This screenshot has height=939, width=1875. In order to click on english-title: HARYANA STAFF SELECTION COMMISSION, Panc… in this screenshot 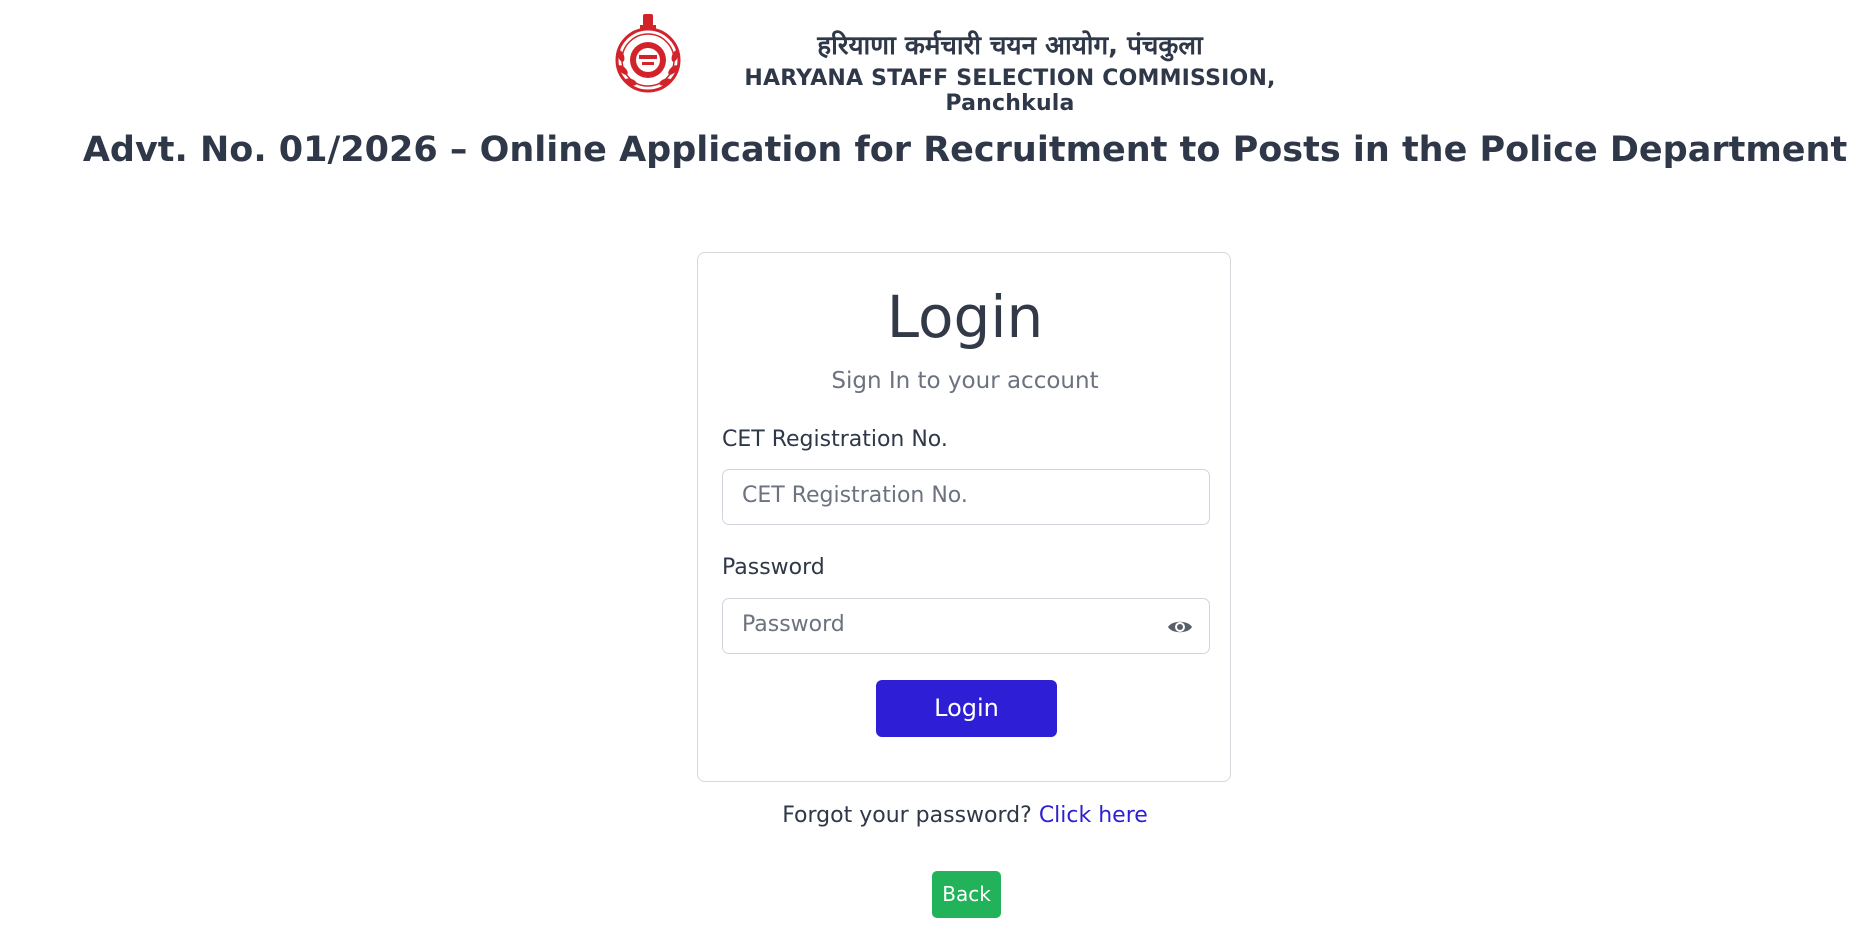, I will do `click(1010, 91)`.